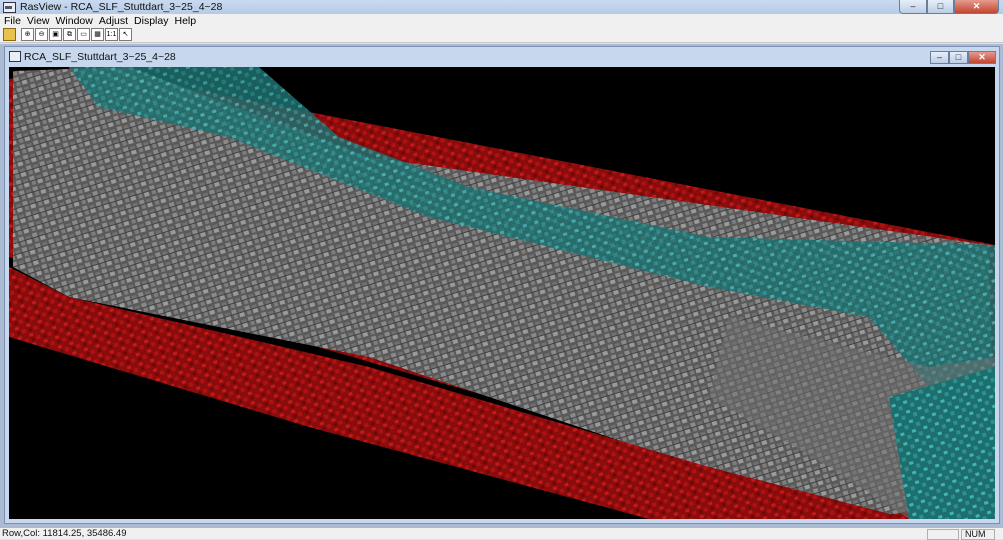  I want to click on menu-file: File, so click(12, 21).